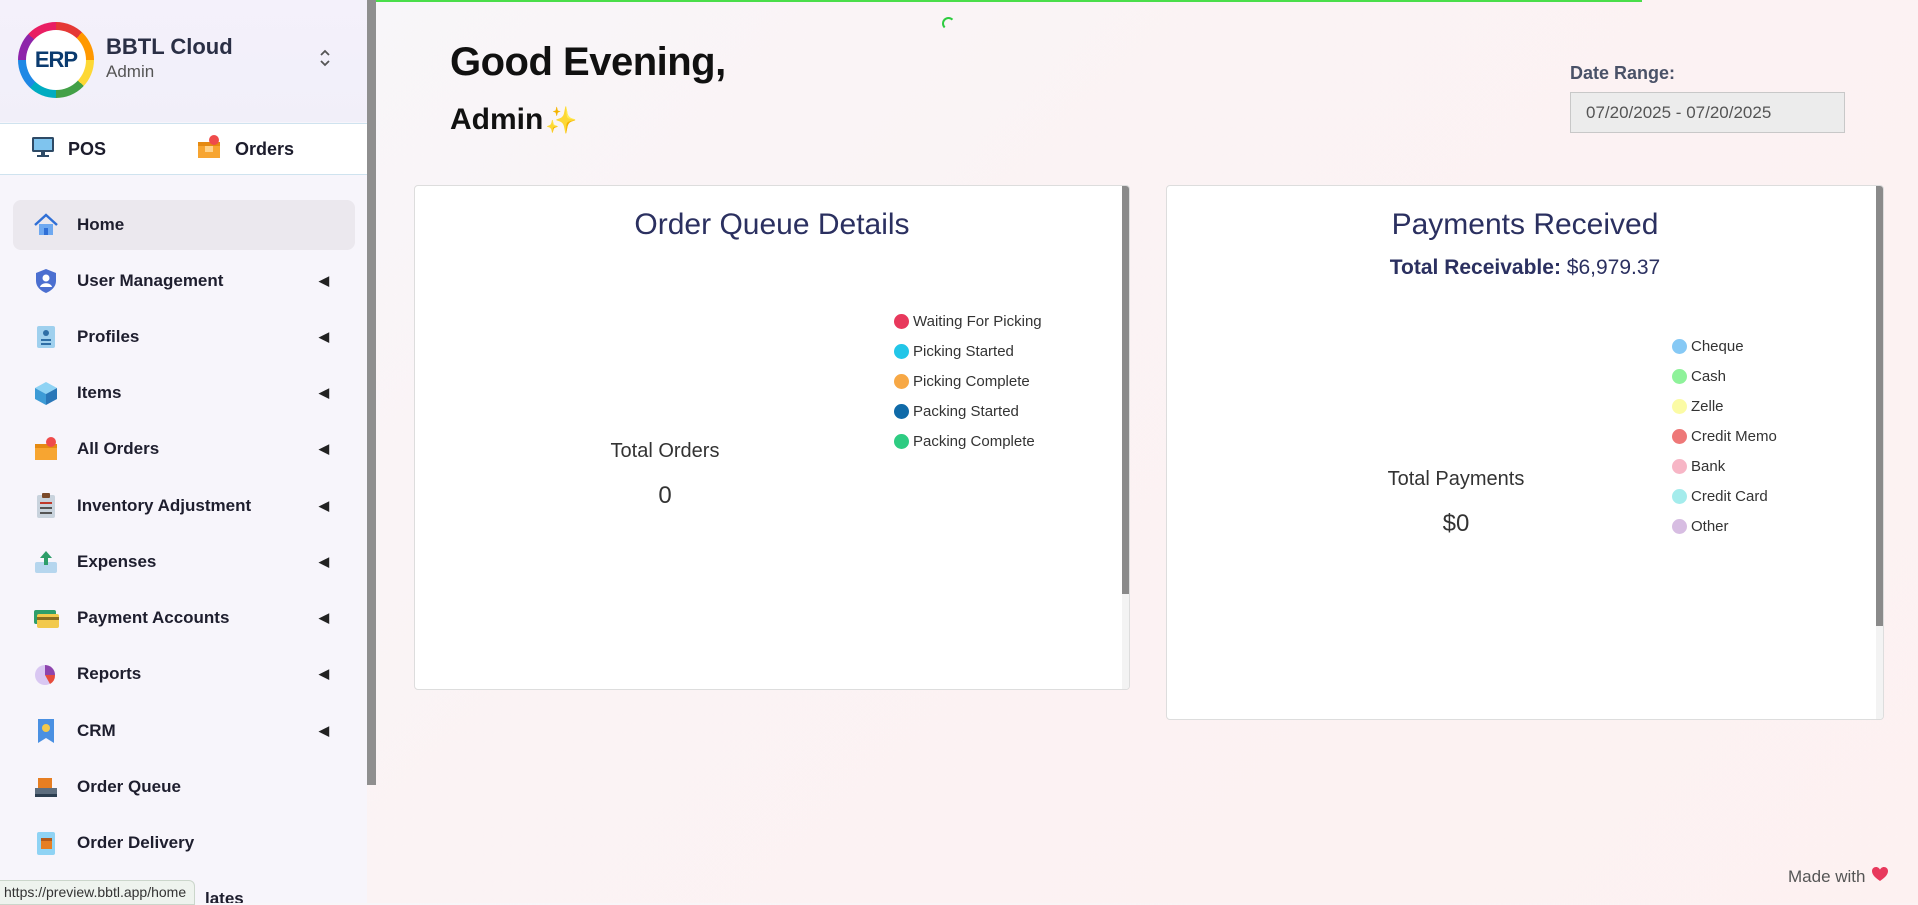 Image resolution: width=1918 pixels, height=905 pixels. I want to click on legend-item: Waiting For Picking, so click(968, 321).